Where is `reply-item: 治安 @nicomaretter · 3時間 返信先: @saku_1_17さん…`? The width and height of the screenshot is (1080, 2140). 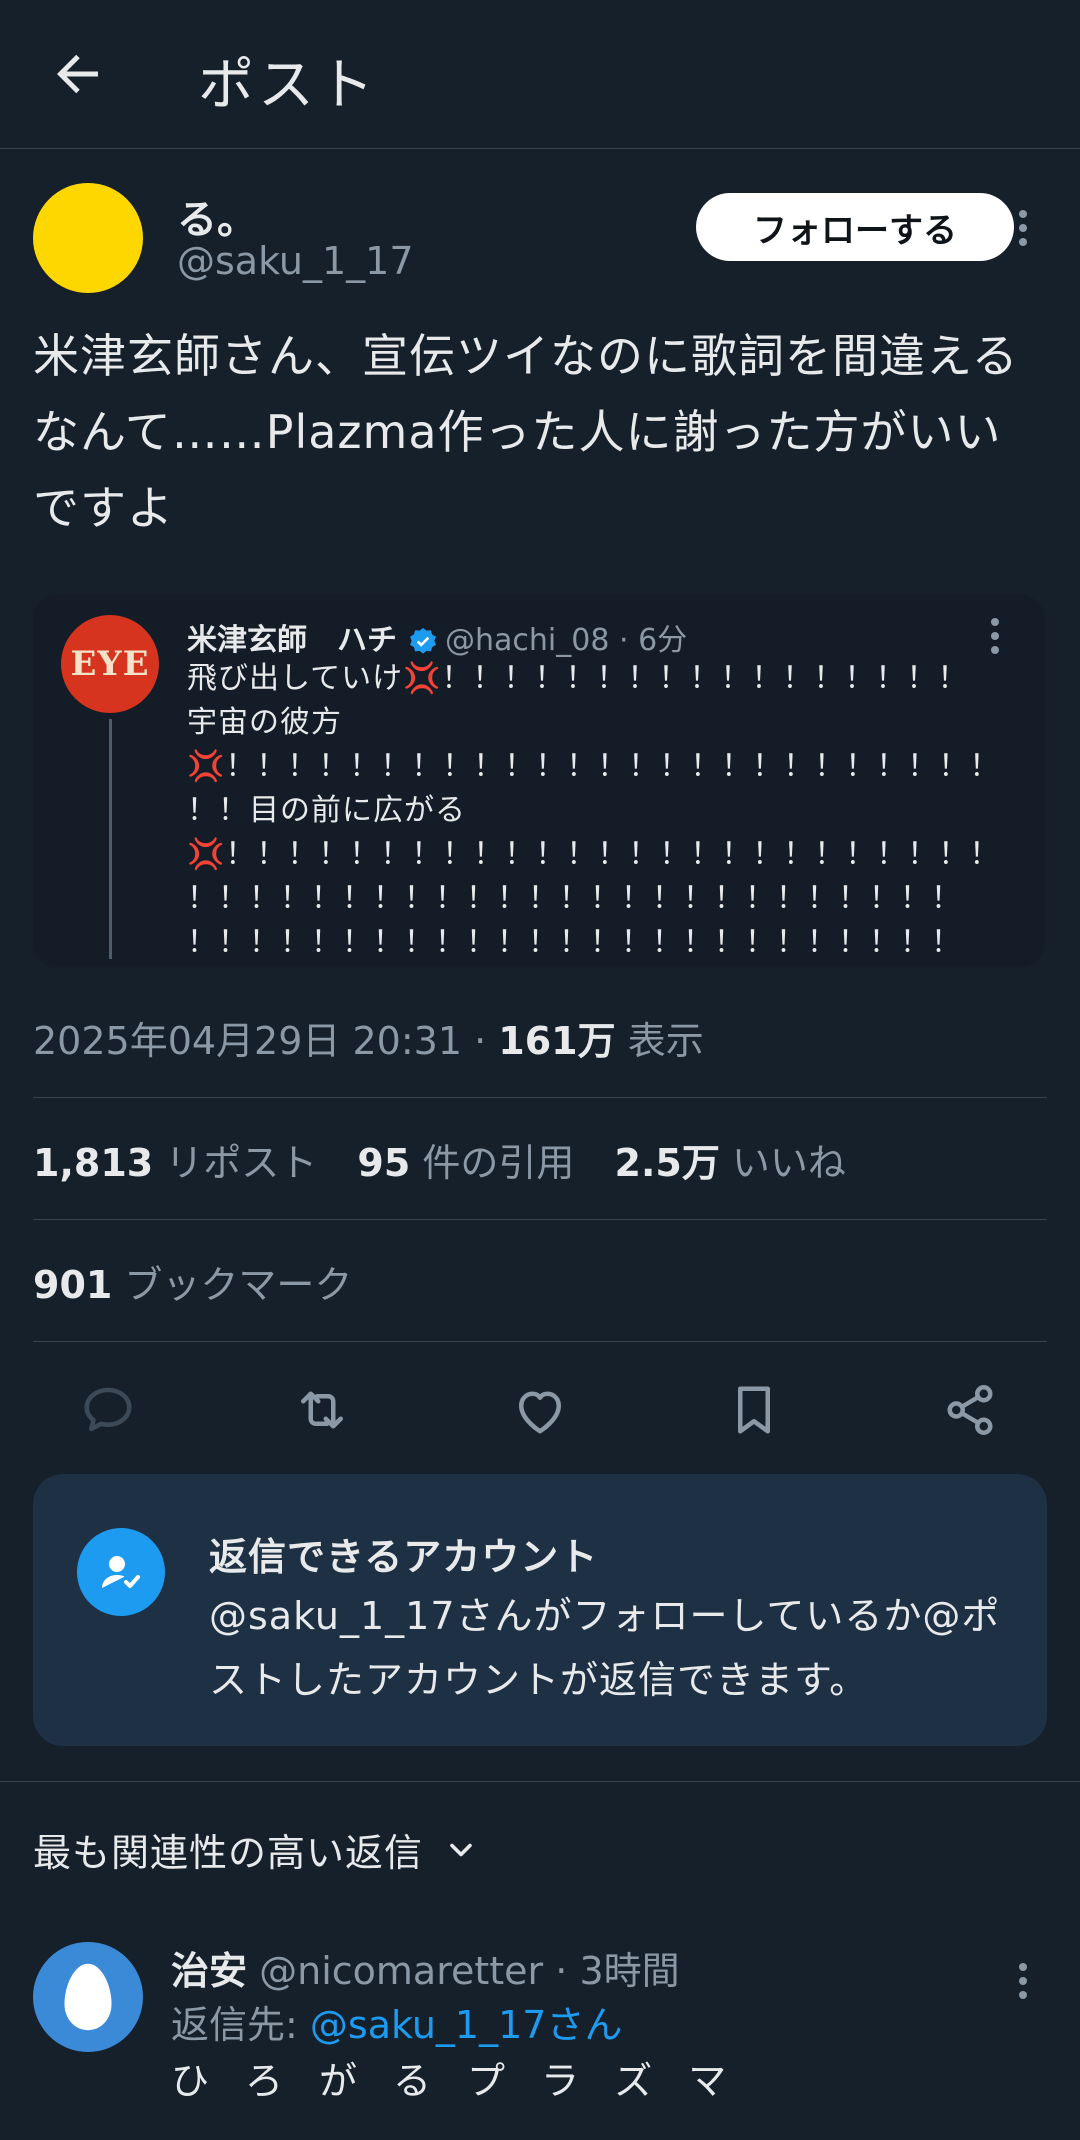 reply-item: 治安 @nicomaretter · 3時間 返信先: @saku_1_17さん… is located at coordinates (553, 2040).